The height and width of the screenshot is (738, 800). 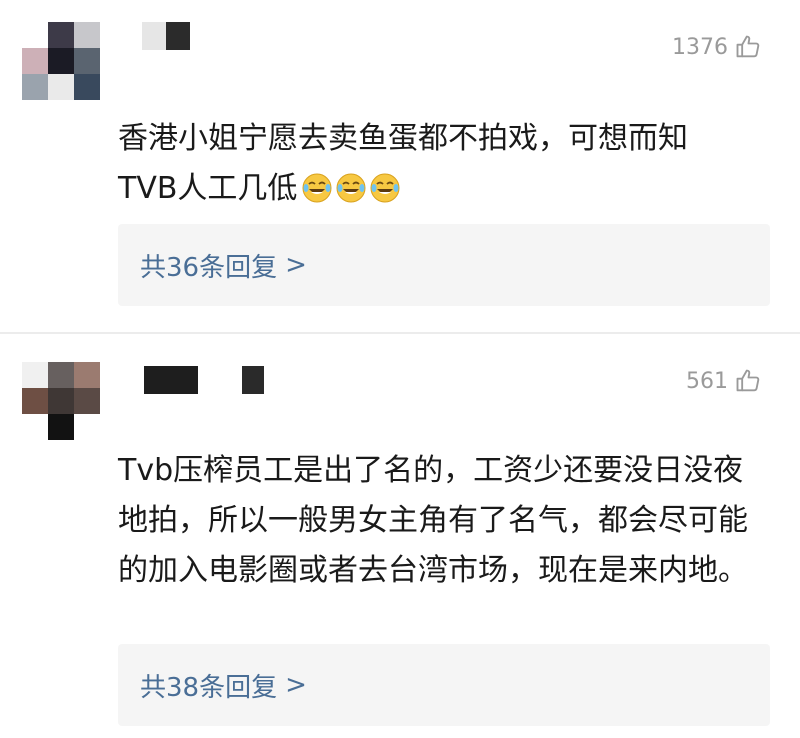 I want to click on view-replies-button: 共38条回复 >, so click(x=444, y=685).